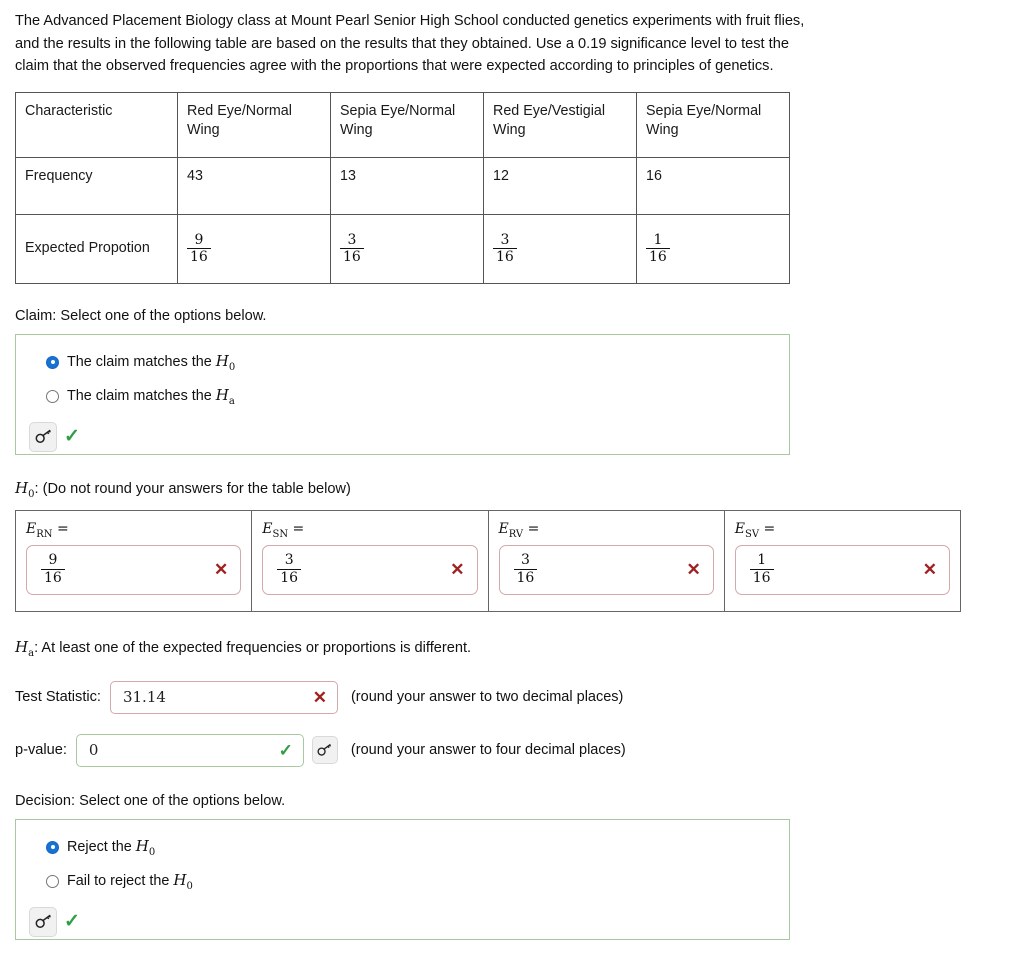 This screenshot has height=980, width=1024. I want to click on fraction: 1 16, so click(761, 569).